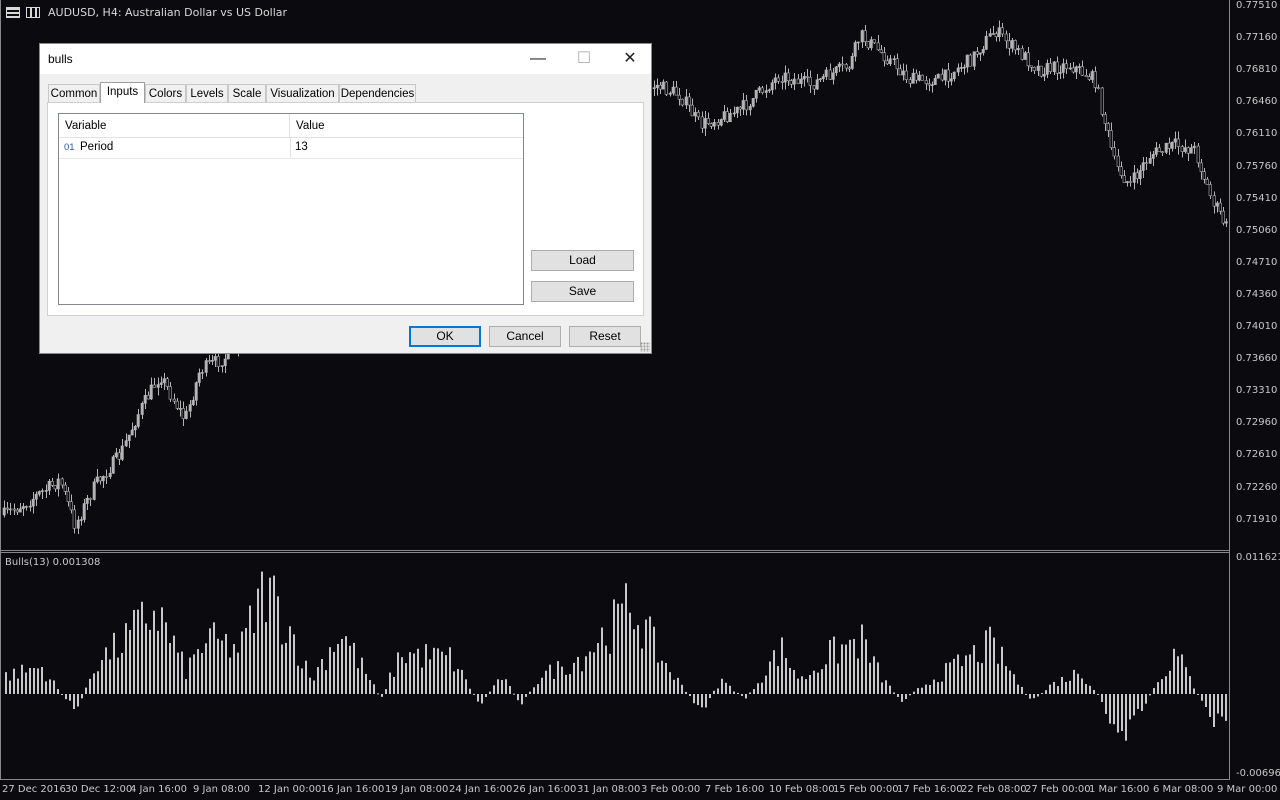 The image size is (1280, 800). What do you see at coordinates (645, 347) in the screenshot?
I see `resize-grip-icon` at bounding box center [645, 347].